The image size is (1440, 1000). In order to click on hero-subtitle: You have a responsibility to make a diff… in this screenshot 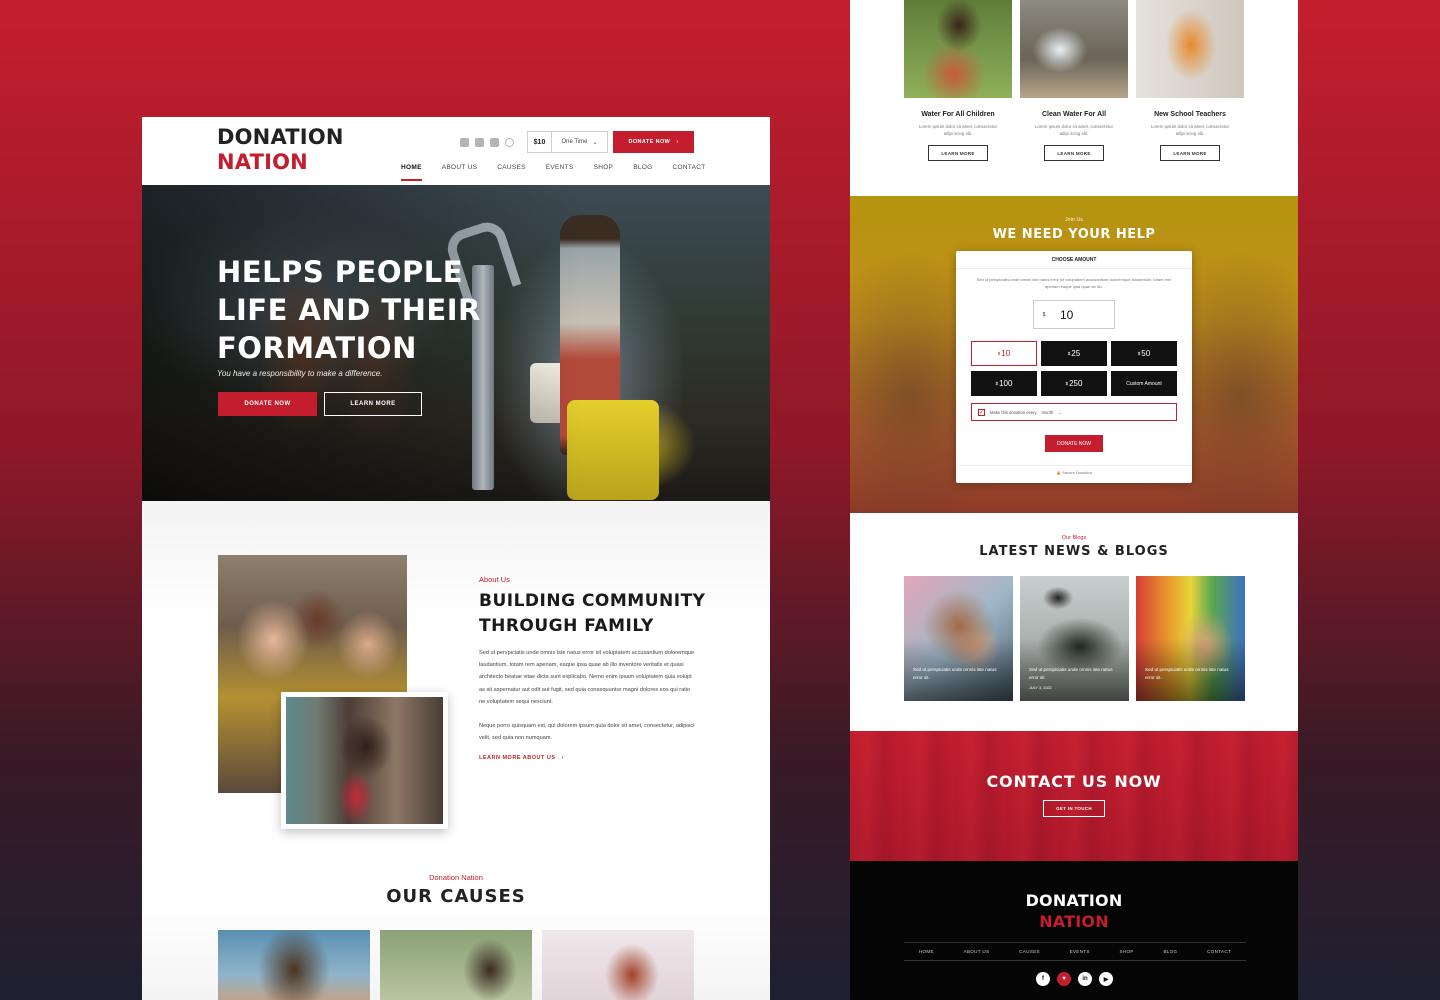, I will do `click(300, 373)`.